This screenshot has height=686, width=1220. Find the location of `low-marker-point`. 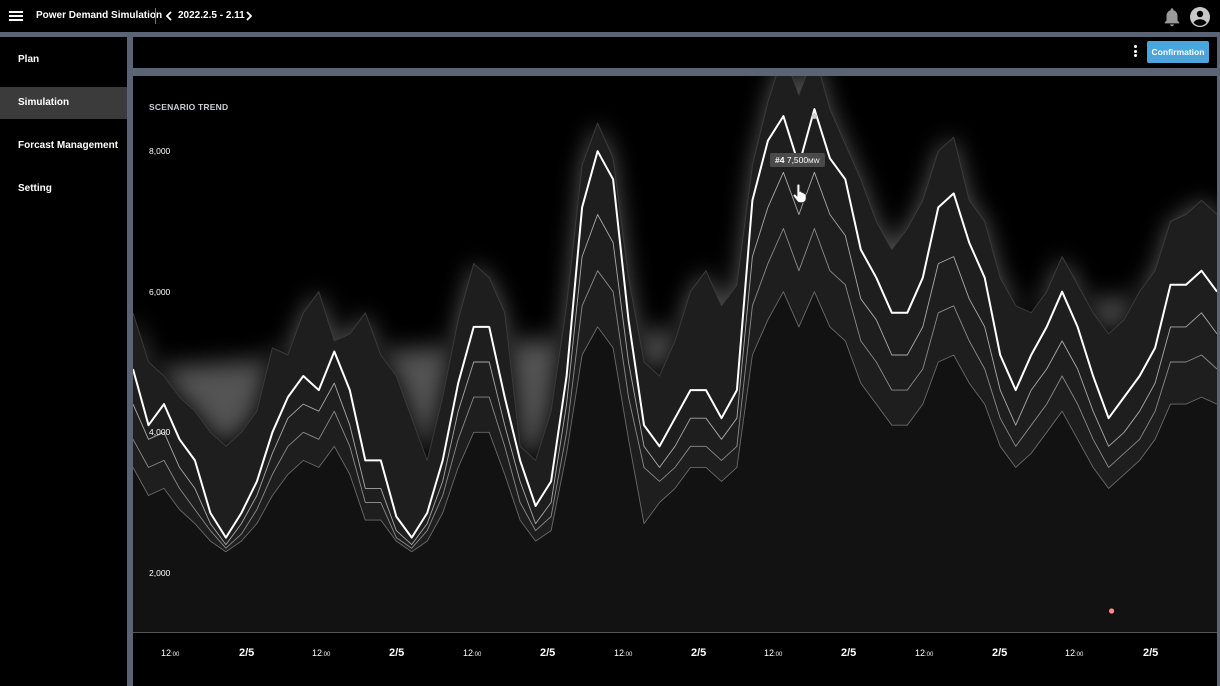

low-marker-point is located at coordinates (1111, 611).